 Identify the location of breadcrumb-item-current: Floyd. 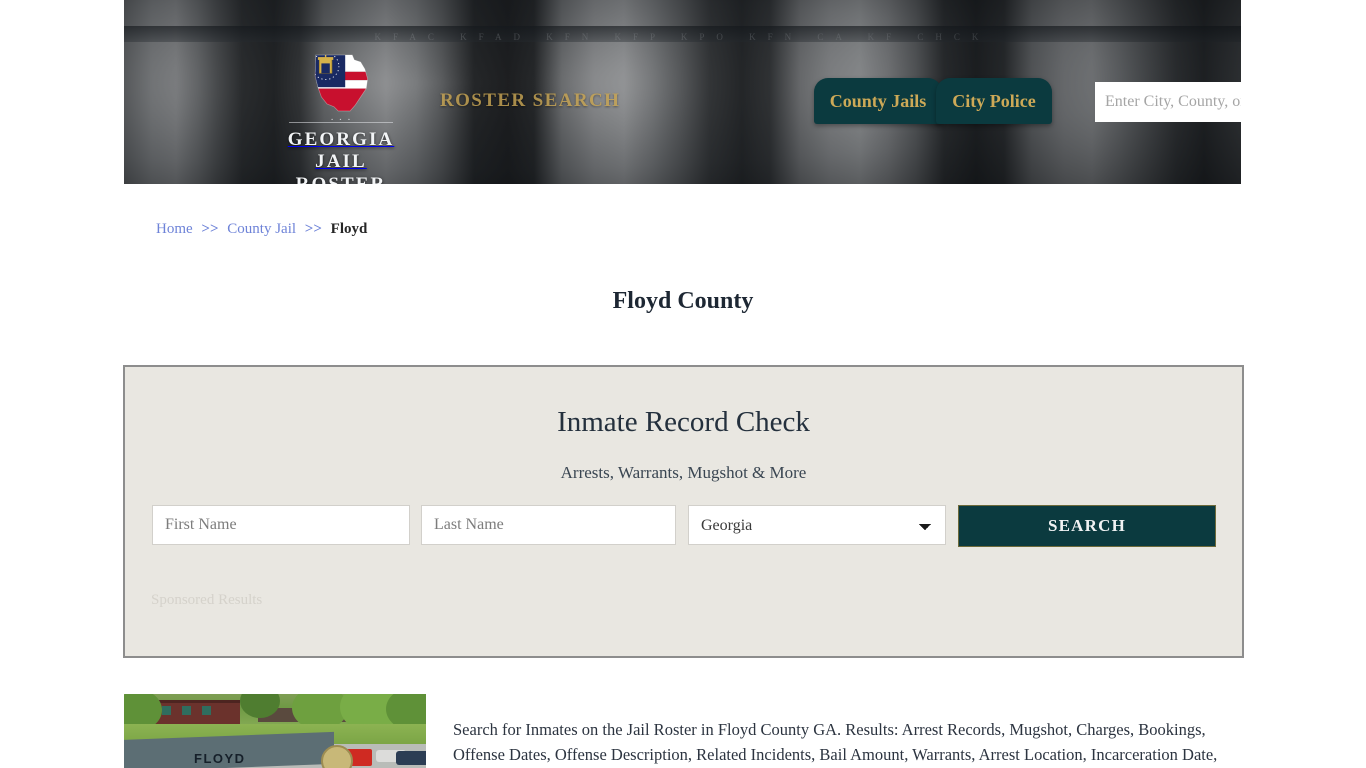
(349, 229).